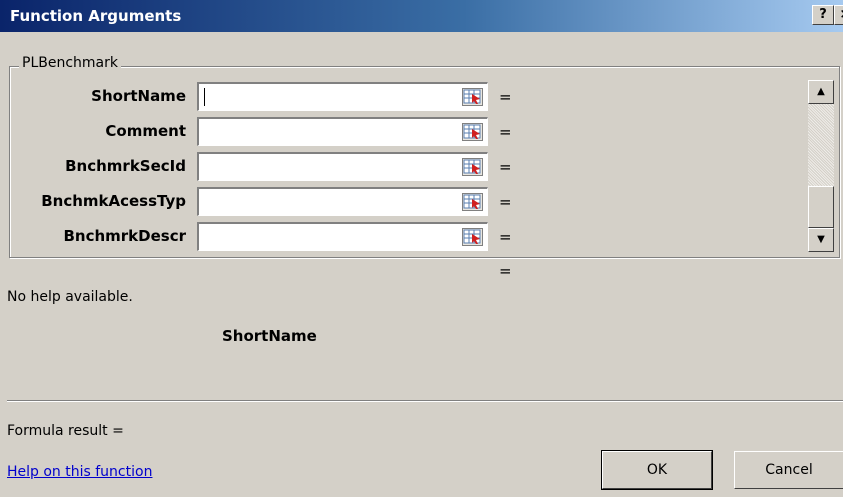  What do you see at coordinates (821, 92) in the screenshot?
I see `scroll-up-button: ▲` at bounding box center [821, 92].